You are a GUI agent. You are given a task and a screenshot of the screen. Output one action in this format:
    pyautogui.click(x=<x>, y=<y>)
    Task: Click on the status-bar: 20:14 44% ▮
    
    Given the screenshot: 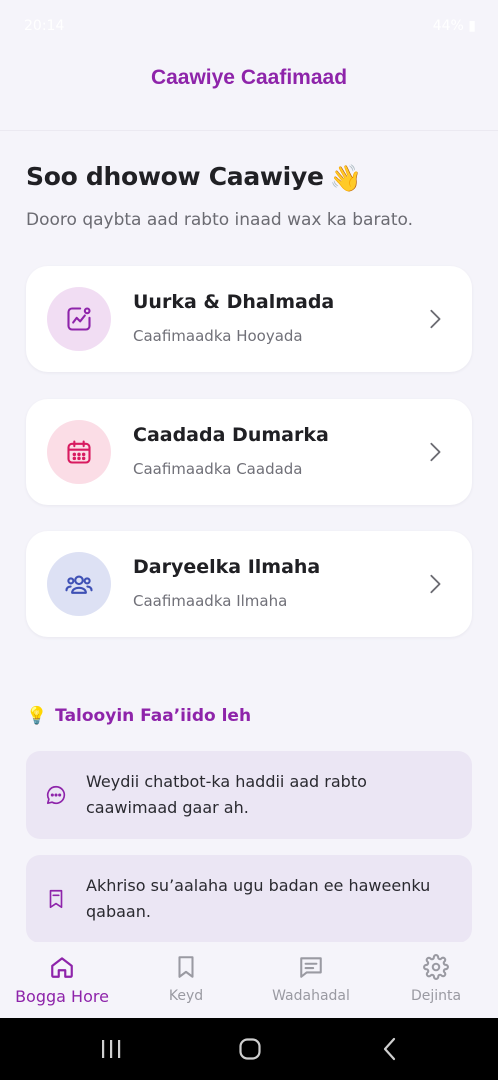 What is the action you would take?
    pyautogui.click(x=249, y=26)
    